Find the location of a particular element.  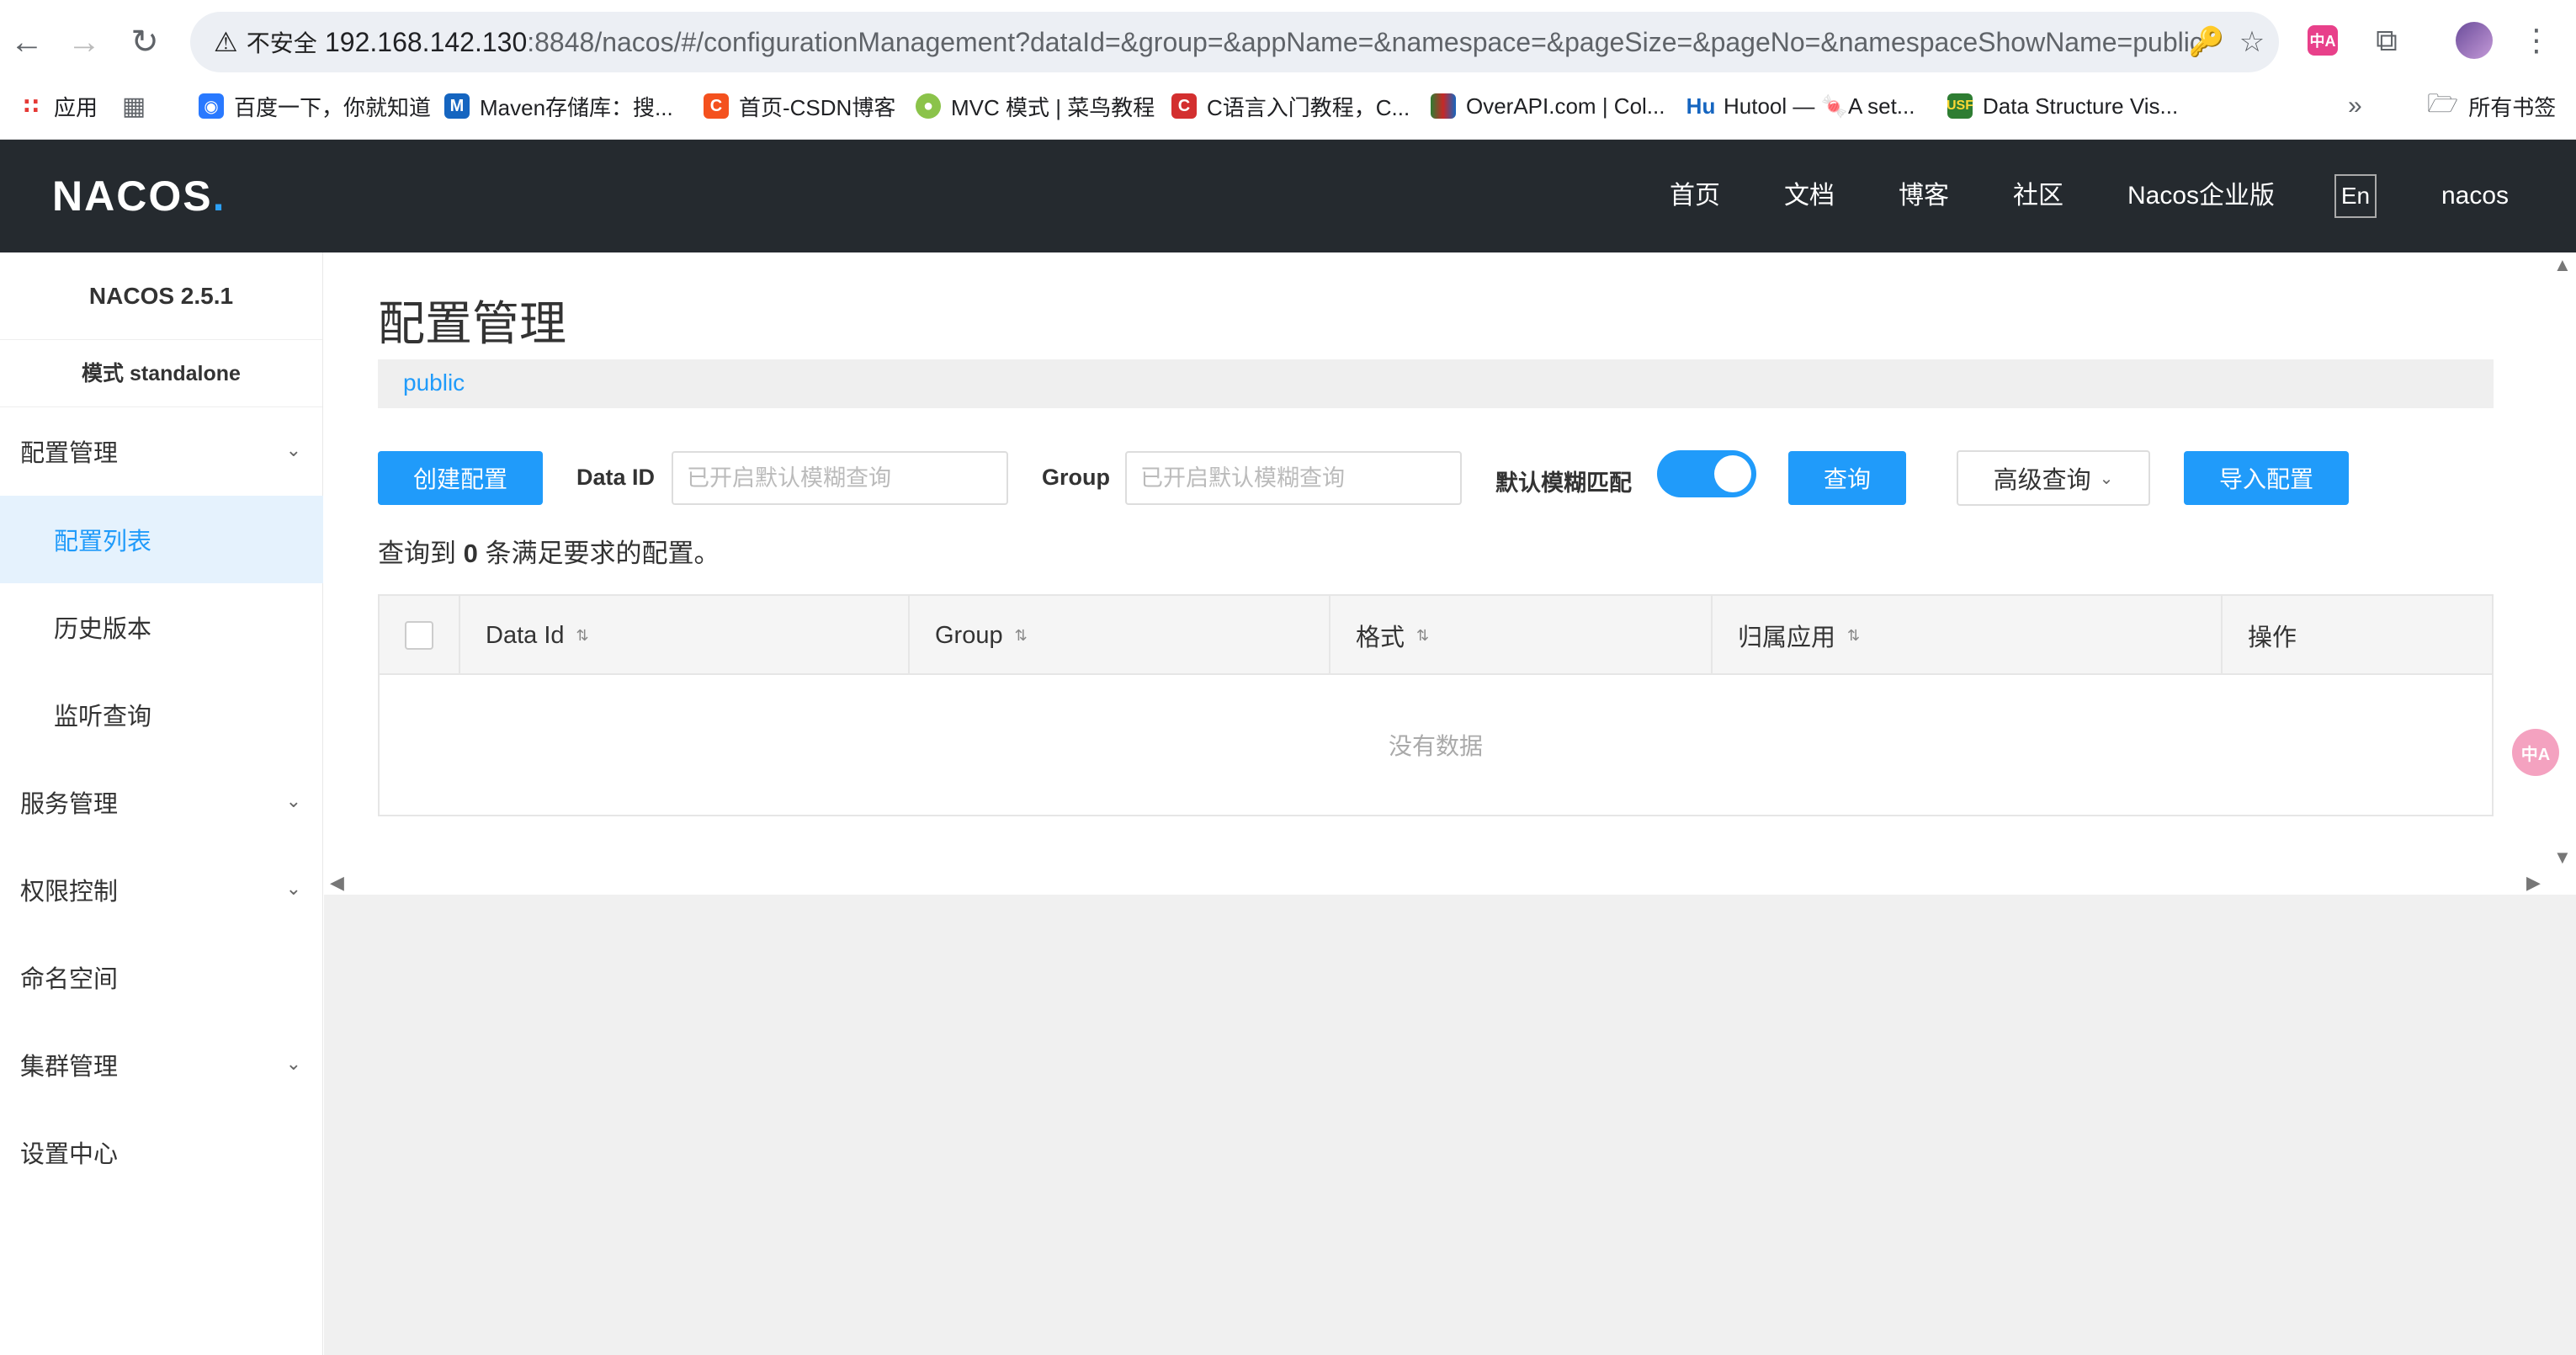

profile-avatar is located at coordinates (2474, 40).